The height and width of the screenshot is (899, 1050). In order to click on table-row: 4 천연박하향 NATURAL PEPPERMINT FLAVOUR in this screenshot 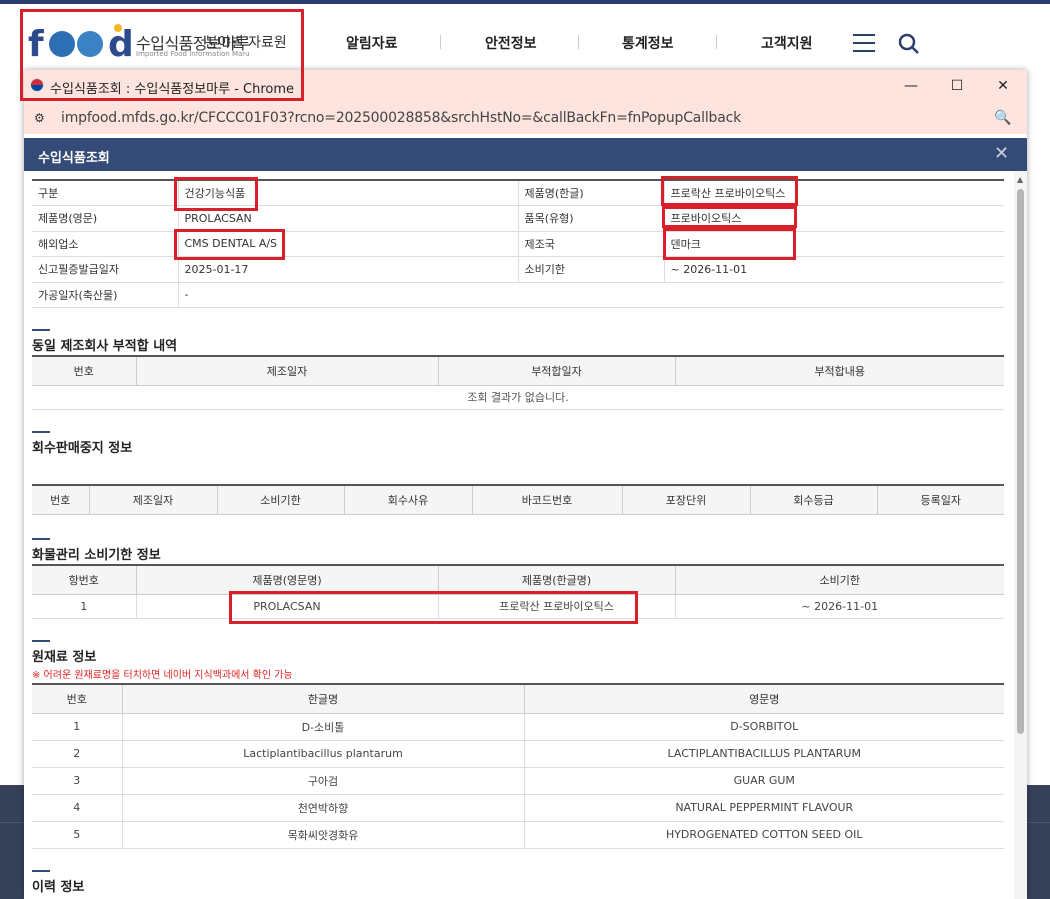, I will do `click(518, 808)`.